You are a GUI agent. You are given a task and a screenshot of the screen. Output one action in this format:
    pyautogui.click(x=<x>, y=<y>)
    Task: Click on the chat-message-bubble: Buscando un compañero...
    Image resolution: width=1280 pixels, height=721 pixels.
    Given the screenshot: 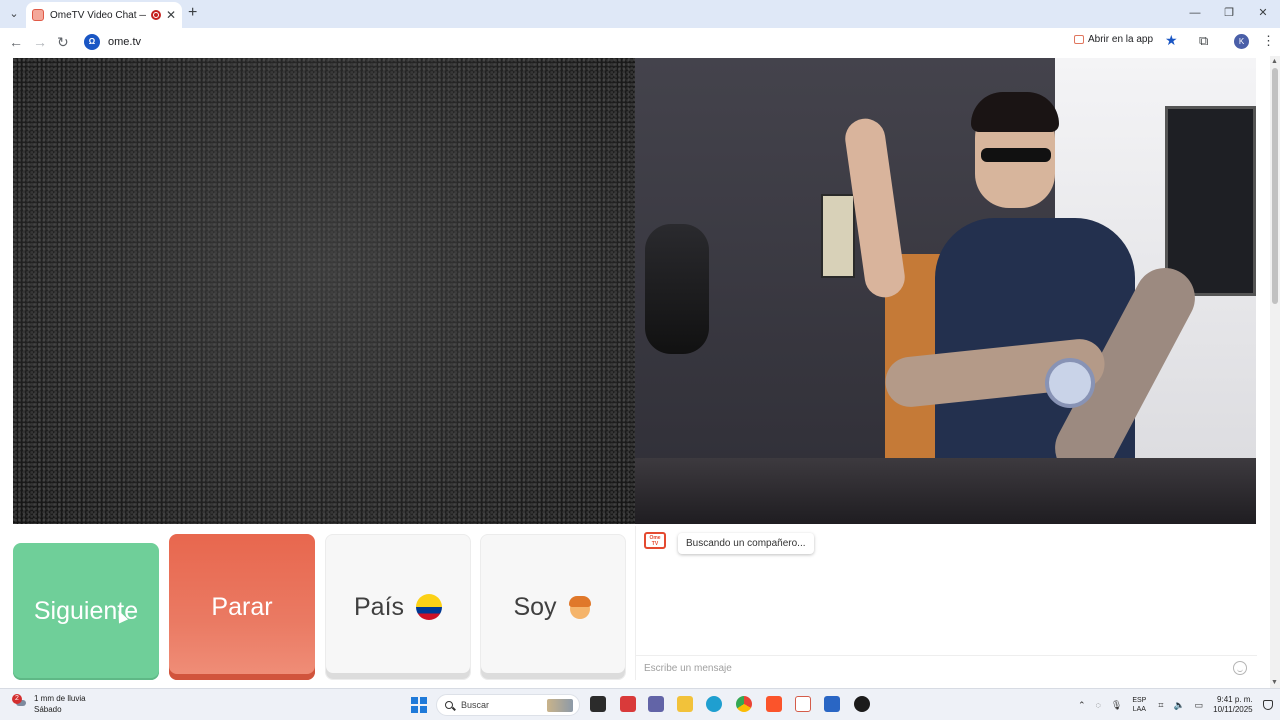 What is the action you would take?
    pyautogui.click(x=746, y=543)
    